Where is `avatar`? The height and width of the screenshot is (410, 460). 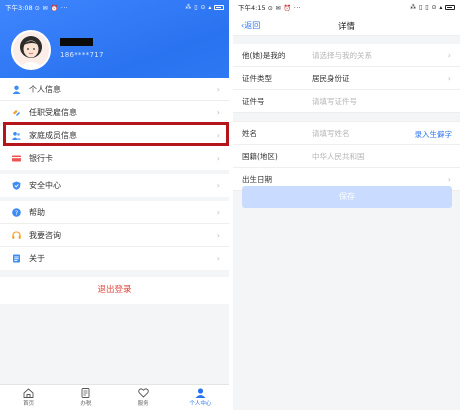
avatar is located at coordinates (31, 50).